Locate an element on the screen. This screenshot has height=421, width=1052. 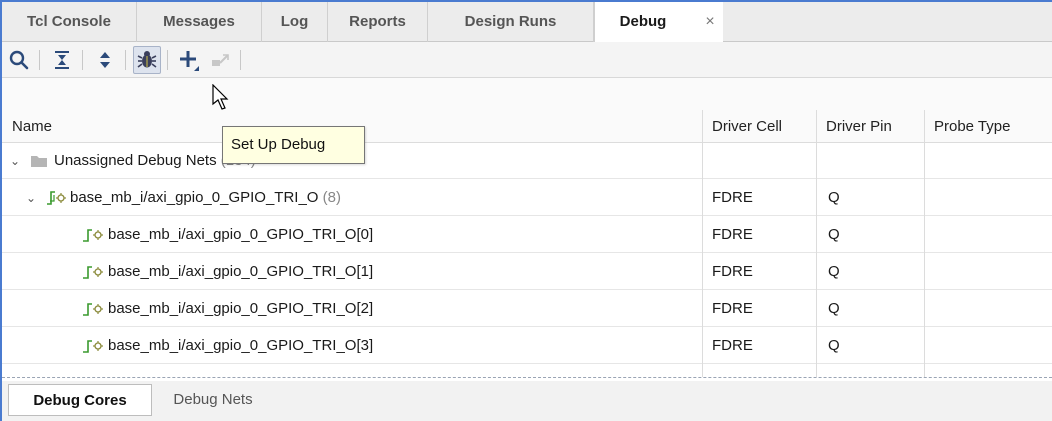
group-row: ⌄ Unassigned Debug Nets (134) is located at coordinates (527, 161).